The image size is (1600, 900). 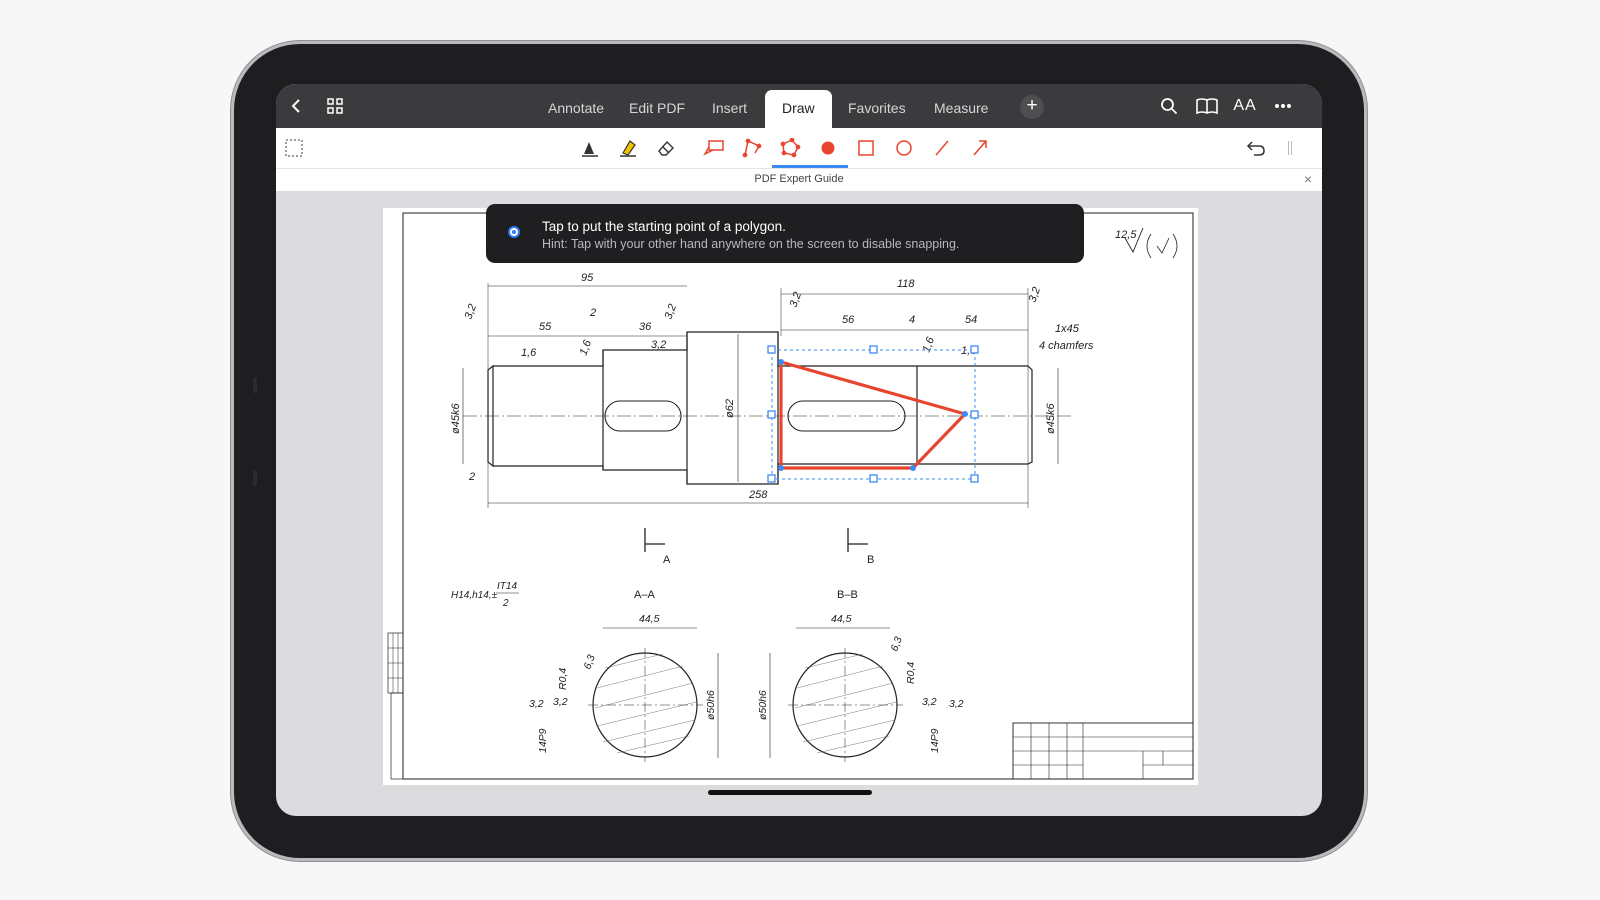 I want to click on pen-icon, so click(x=590, y=148).